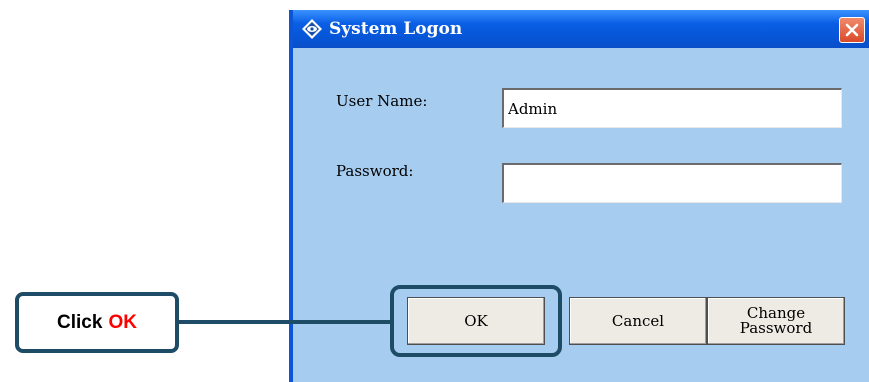 This screenshot has height=382, width=869. Describe the element at coordinates (382, 101) in the screenshot. I see `username-label: User Name:` at that location.